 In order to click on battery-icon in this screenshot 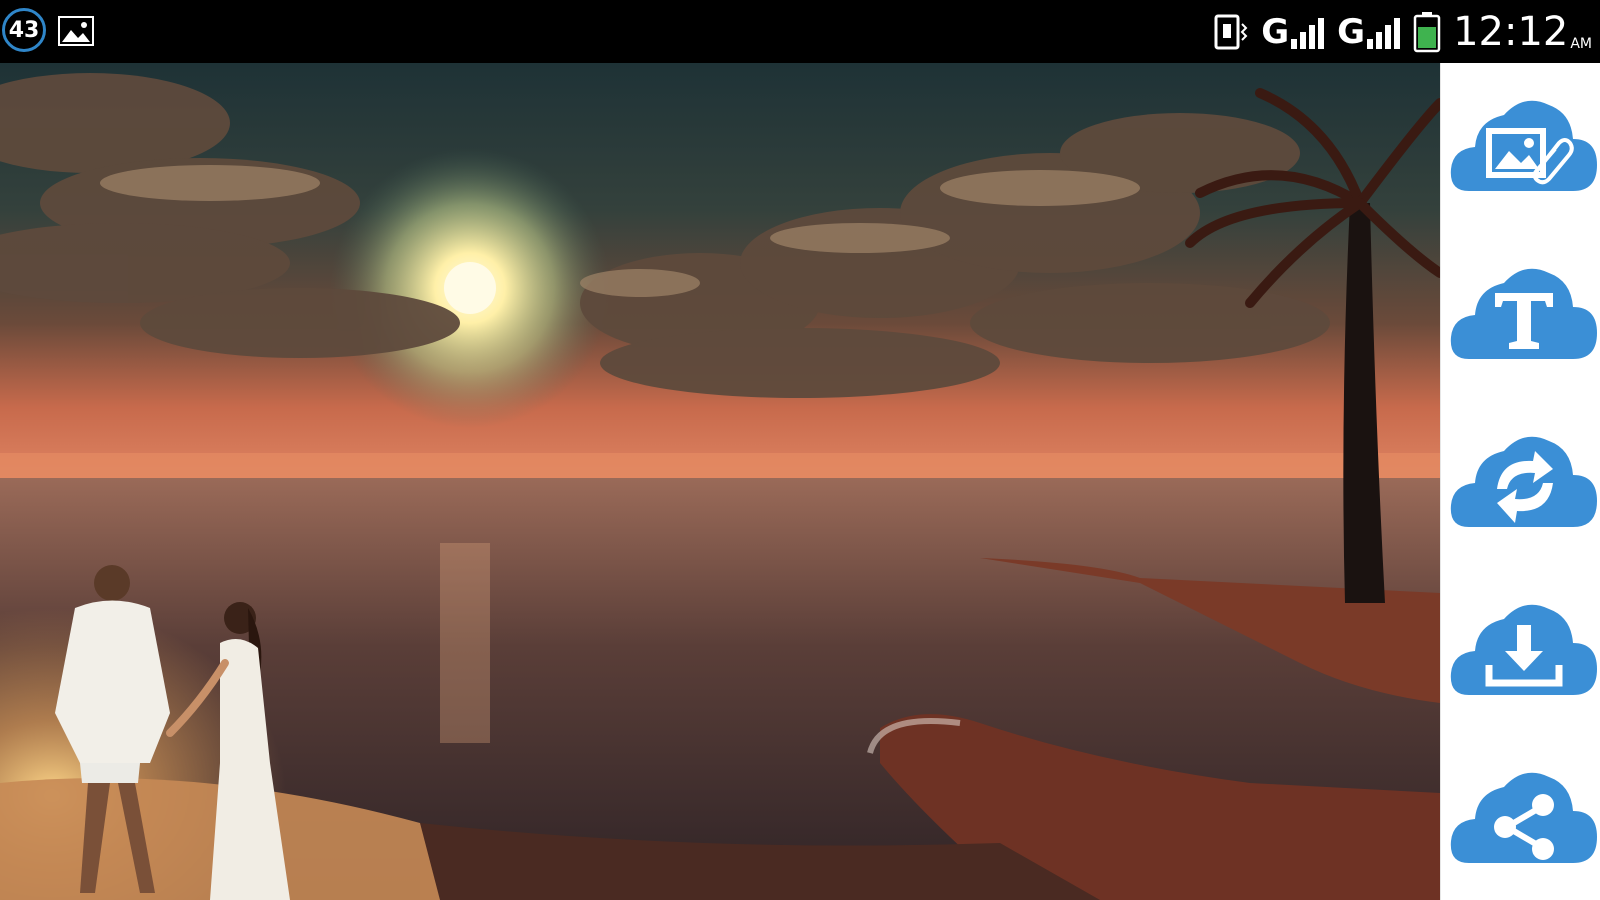, I will do `click(1427, 32)`.